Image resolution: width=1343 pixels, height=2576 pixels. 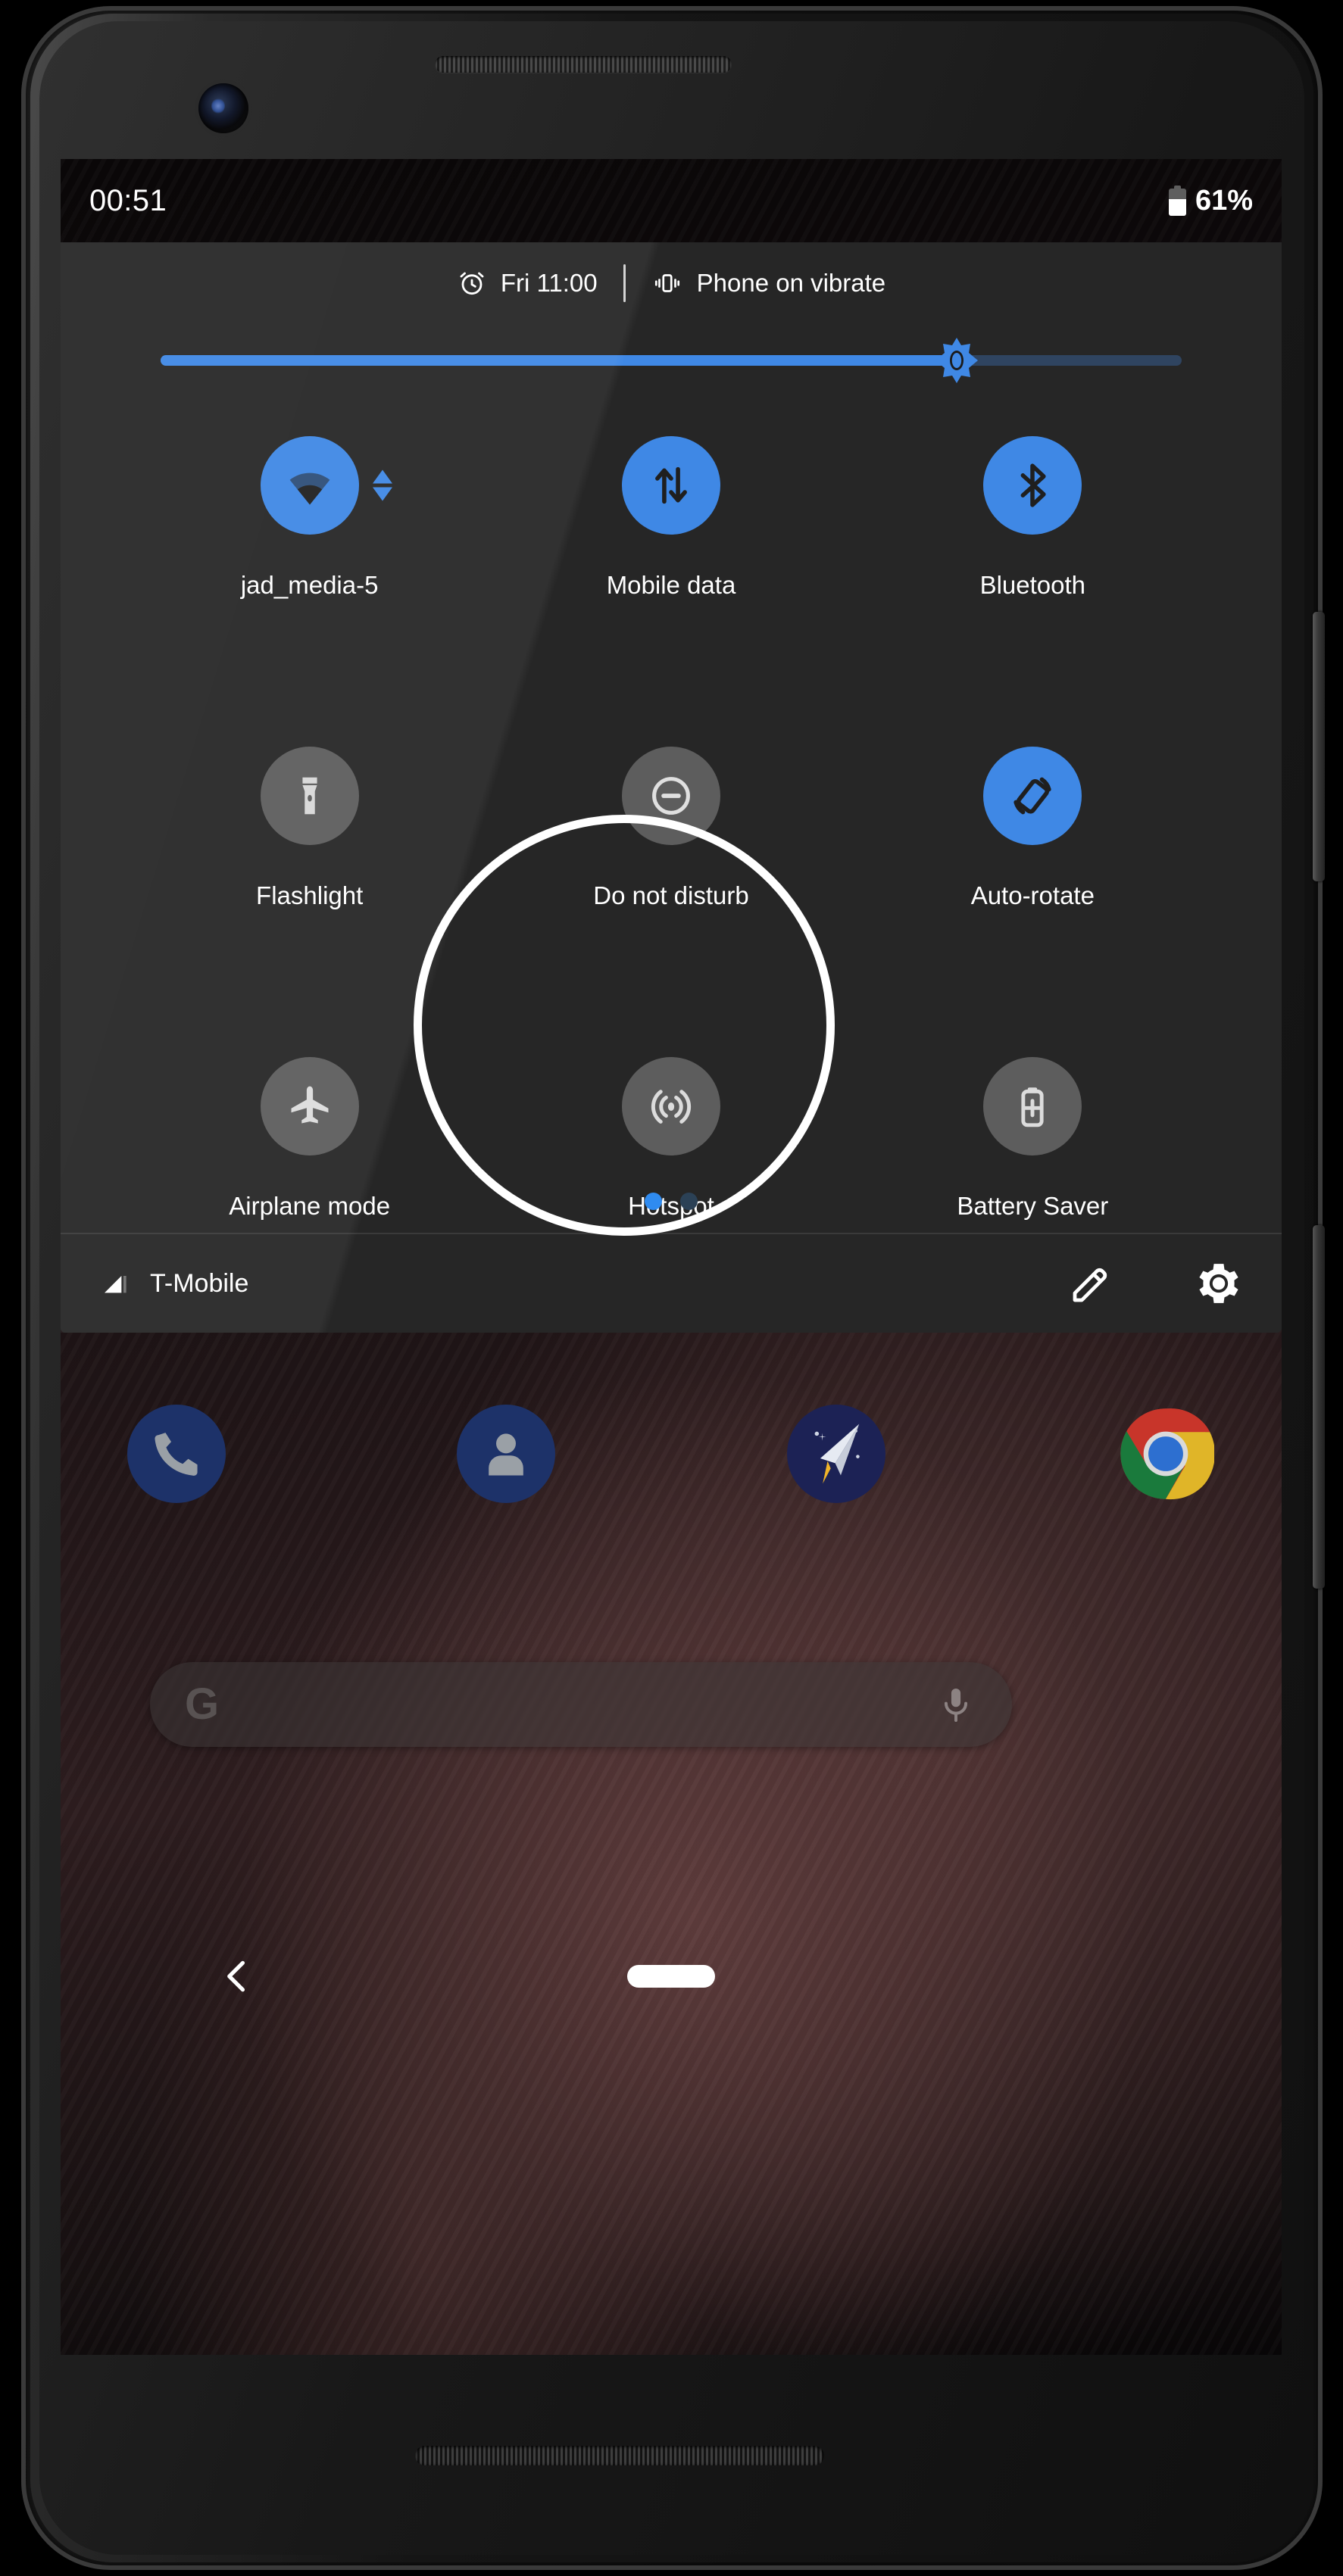 I want to click on auto-rotate-icon, so click(x=1032, y=796).